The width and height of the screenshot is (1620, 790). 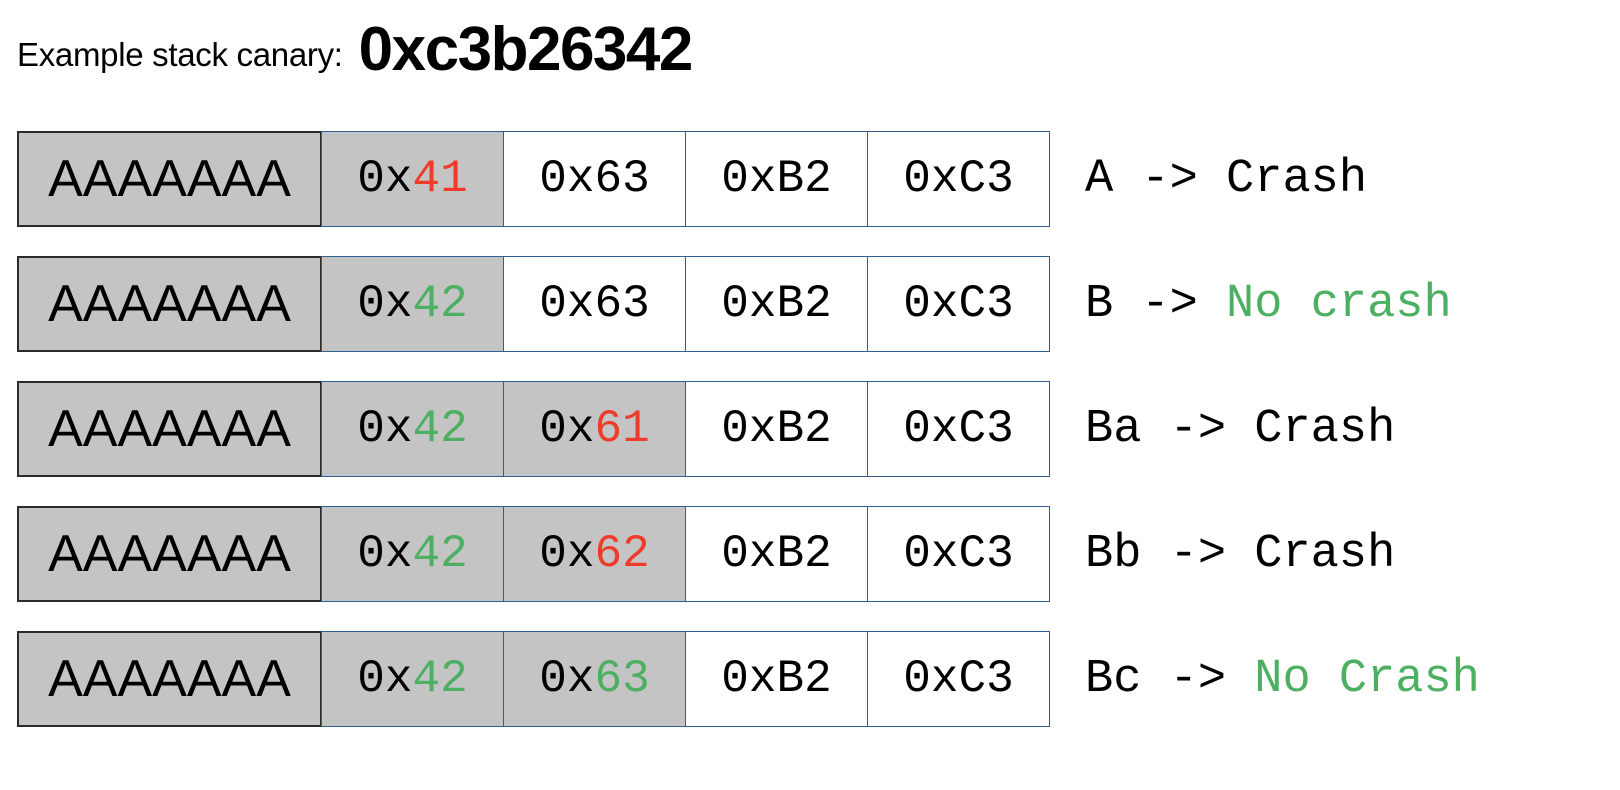 What do you see at coordinates (355, 47) in the screenshot?
I see `canary-title: Example stack canary: 0xc3b26342` at bounding box center [355, 47].